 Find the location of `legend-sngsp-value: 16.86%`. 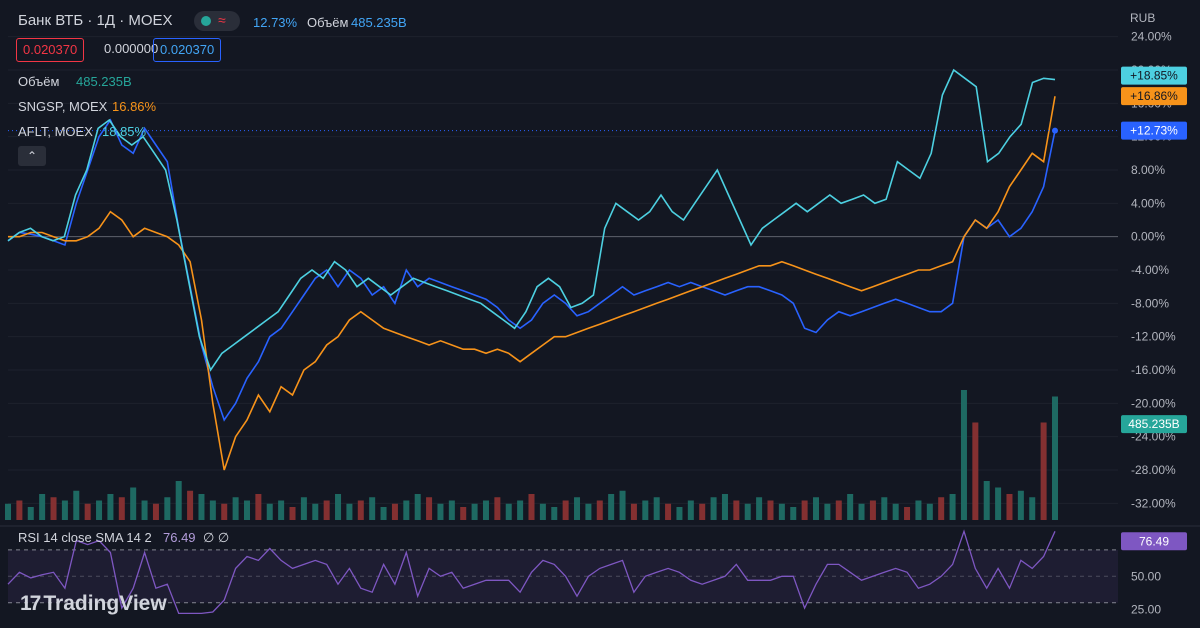

legend-sngsp-value: 16.86% is located at coordinates (134, 106).